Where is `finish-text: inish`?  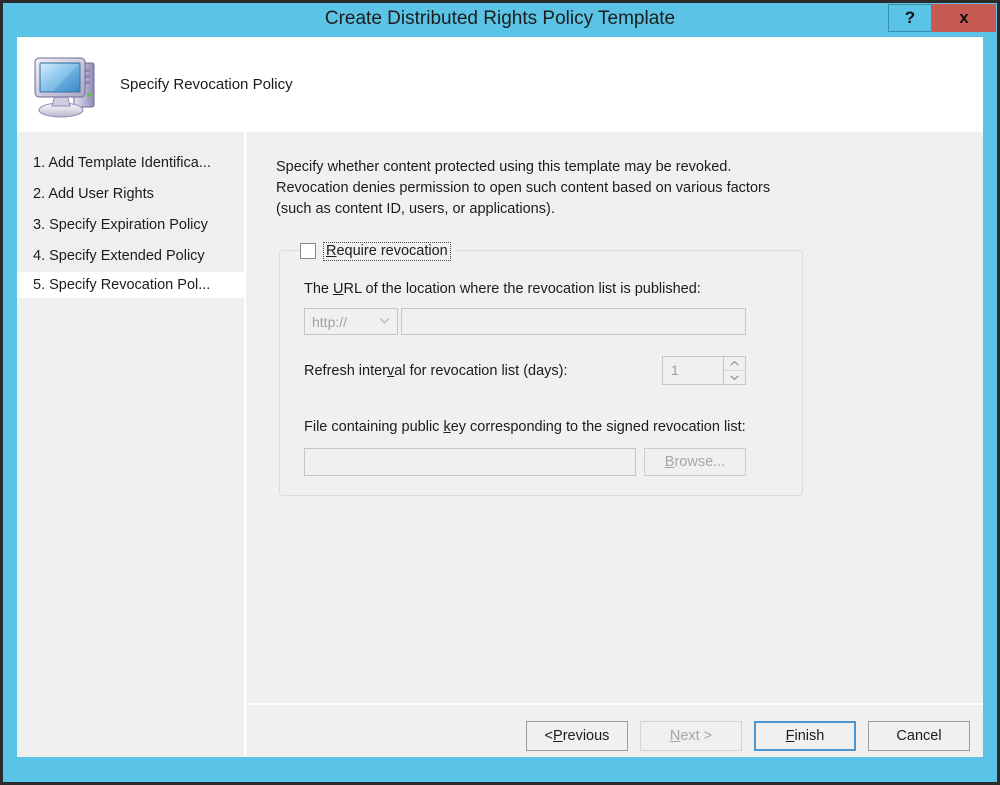 finish-text: inish is located at coordinates (809, 736).